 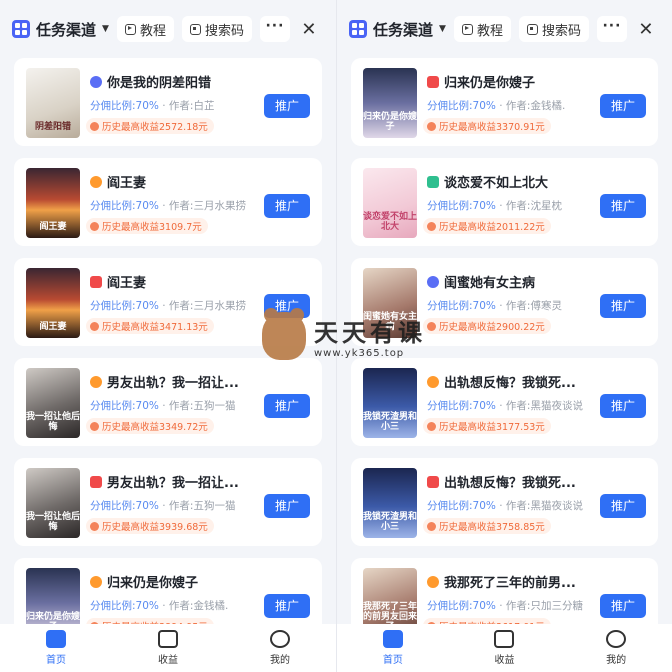 I want to click on book-title: 归来仍是你嫂子, so click(x=153, y=583).